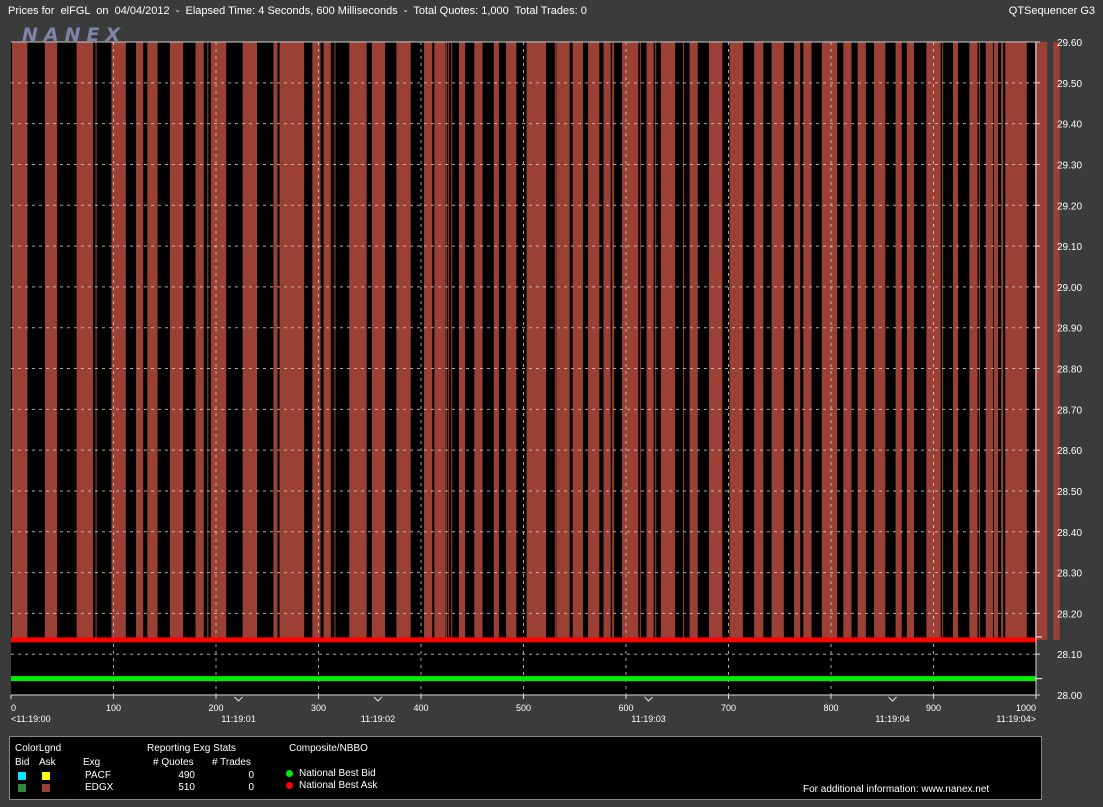 The height and width of the screenshot is (807, 1103). I want to click on y-tick-label: 28.20, so click(1069, 614).